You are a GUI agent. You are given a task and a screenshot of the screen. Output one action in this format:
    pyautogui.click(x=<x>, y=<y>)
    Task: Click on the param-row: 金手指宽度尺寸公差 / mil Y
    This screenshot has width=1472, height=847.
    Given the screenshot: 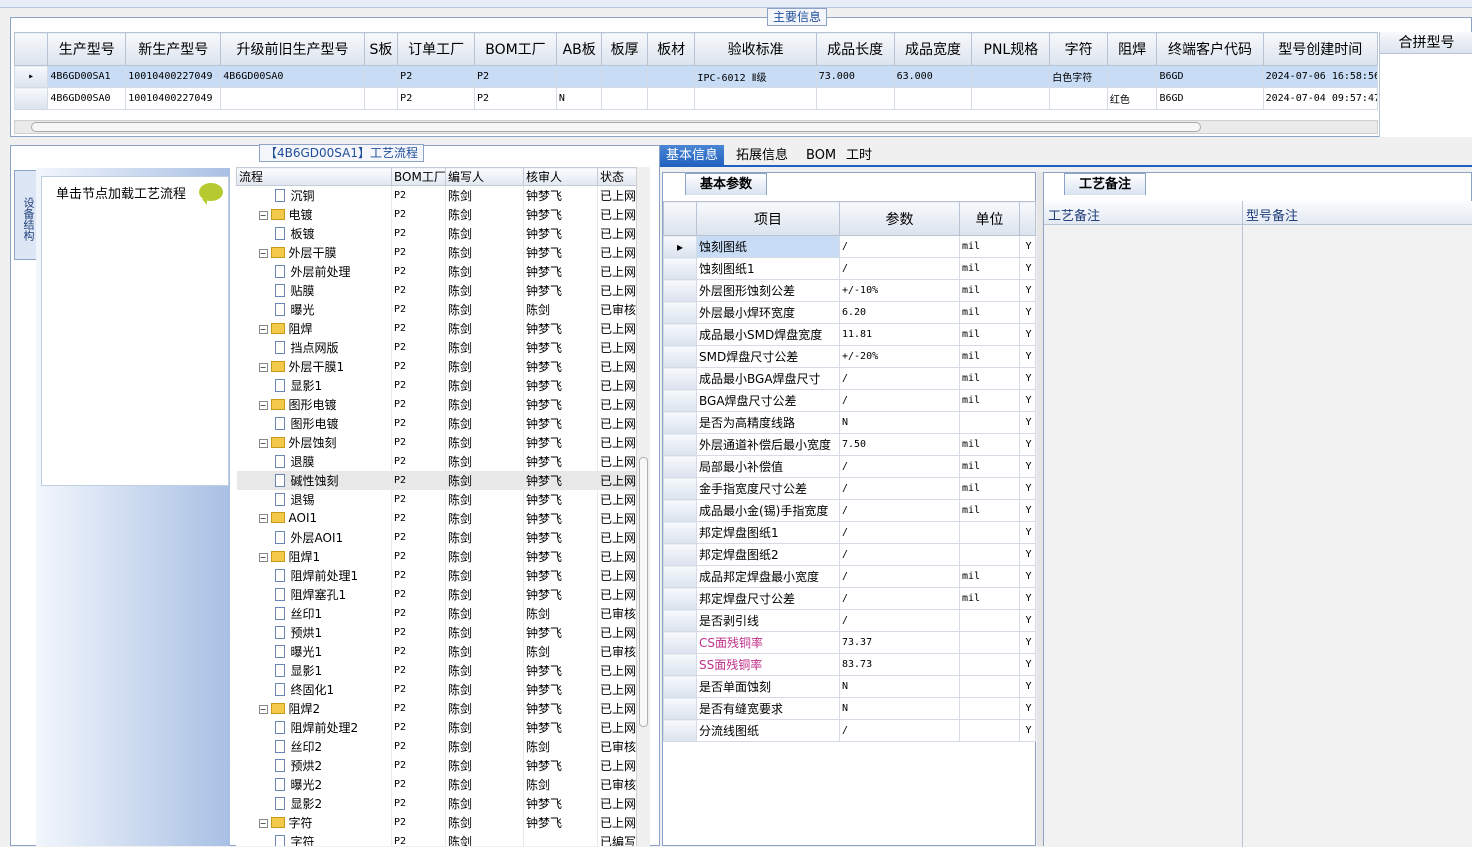 What is the action you would take?
    pyautogui.click(x=849, y=488)
    